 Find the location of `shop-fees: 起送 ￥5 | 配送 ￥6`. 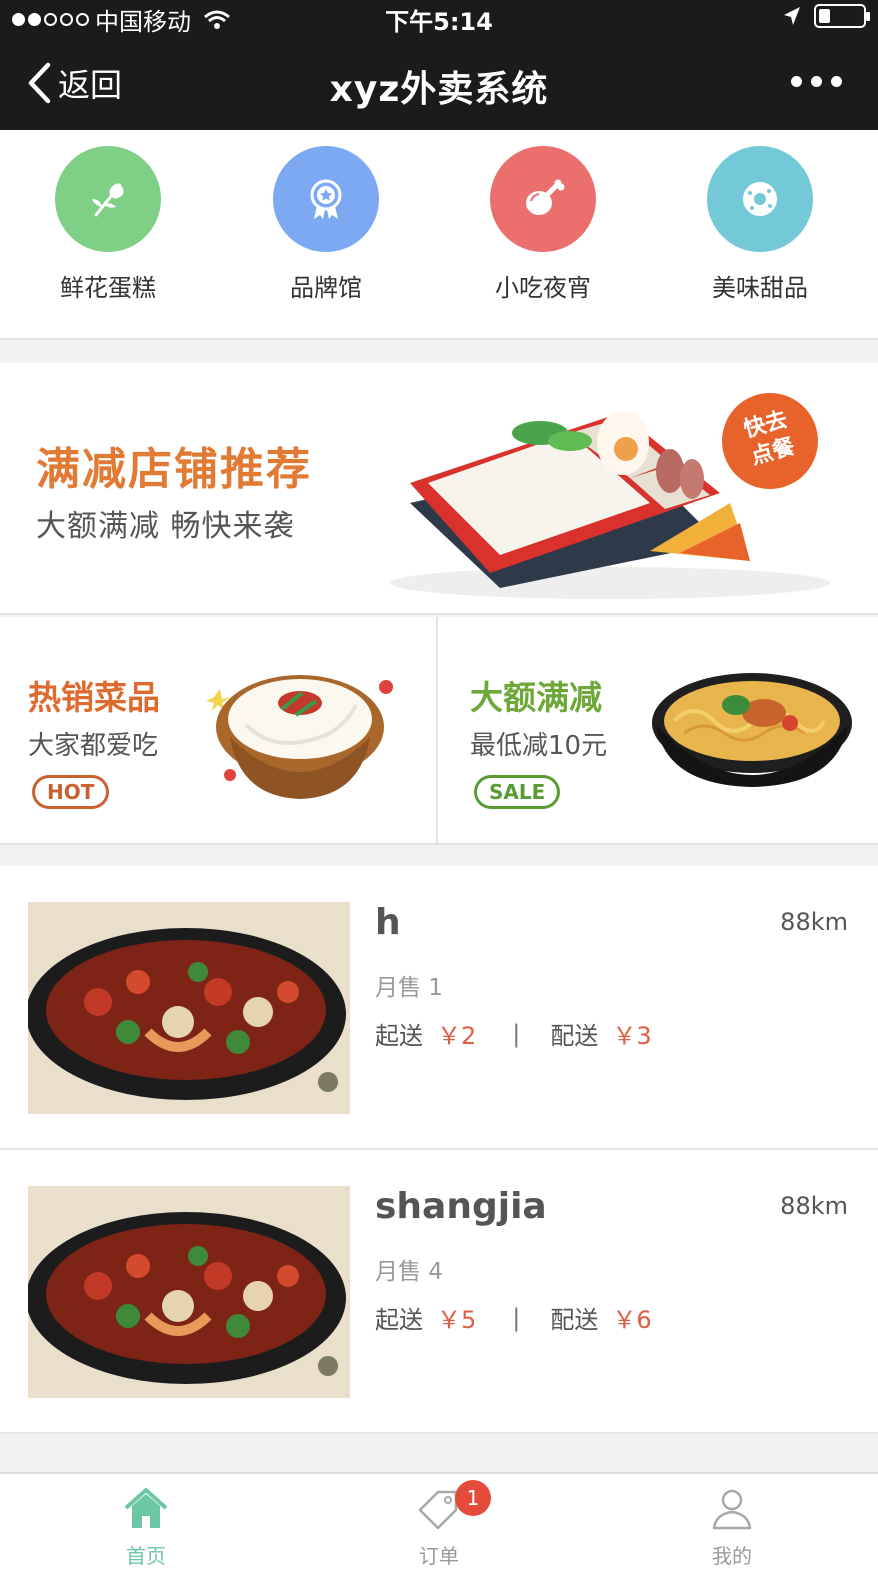

shop-fees: 起送 ￥5 | 配送 ￥6 is located at coordinates (513, 1317).